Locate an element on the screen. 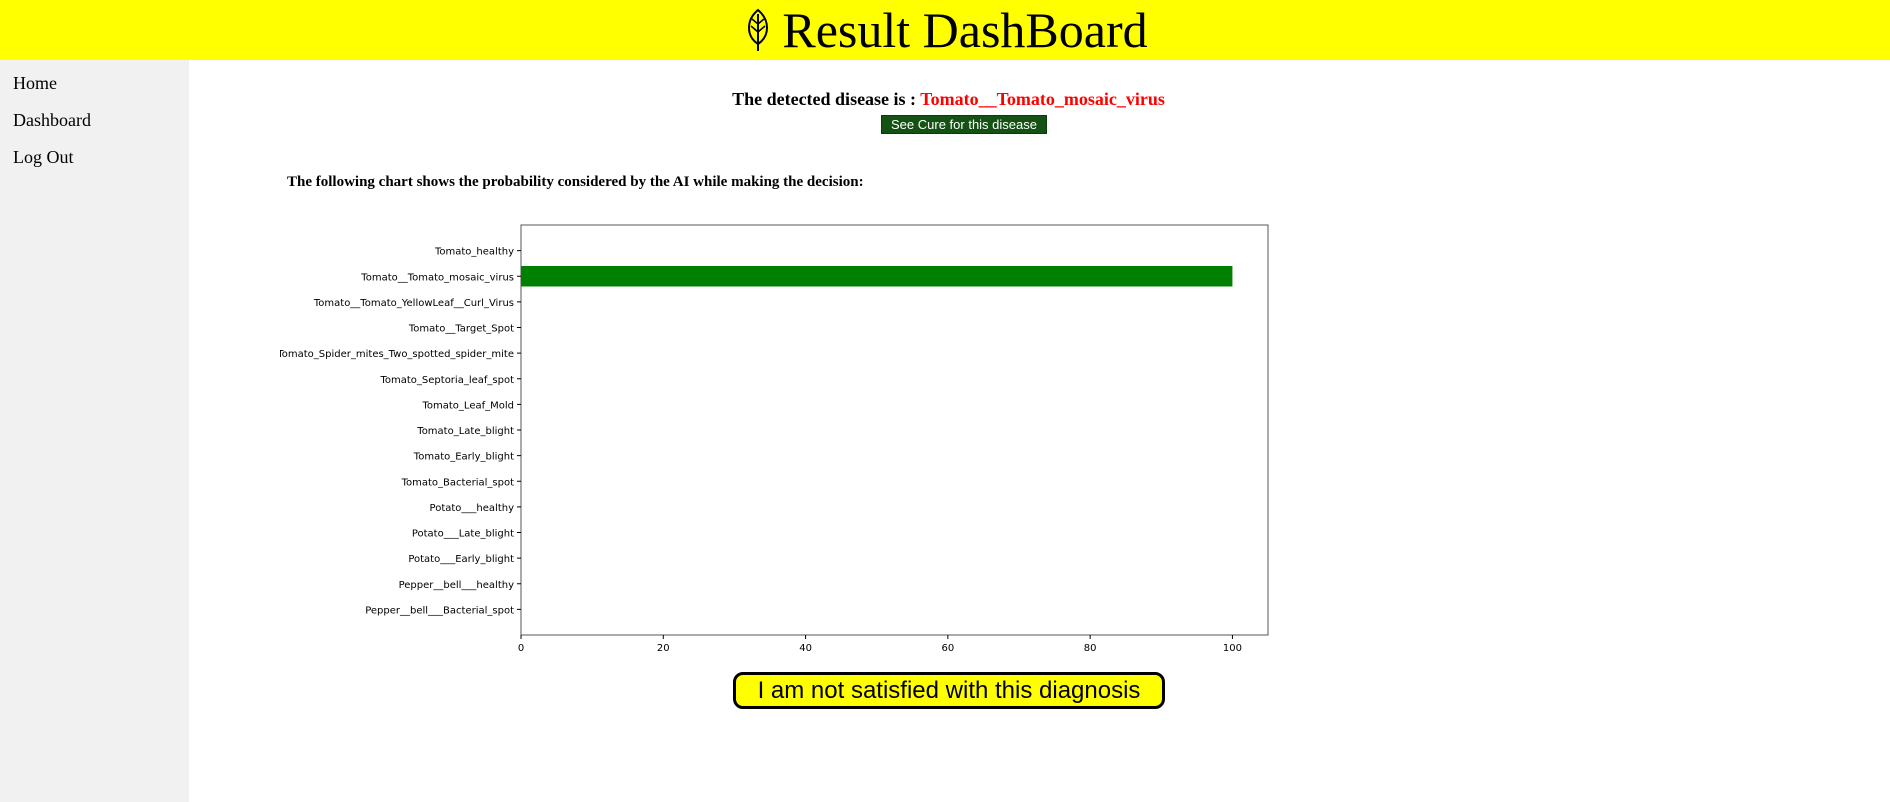  sidebar-item-dashboard: Dashboard is located at coordinates (94, 120).